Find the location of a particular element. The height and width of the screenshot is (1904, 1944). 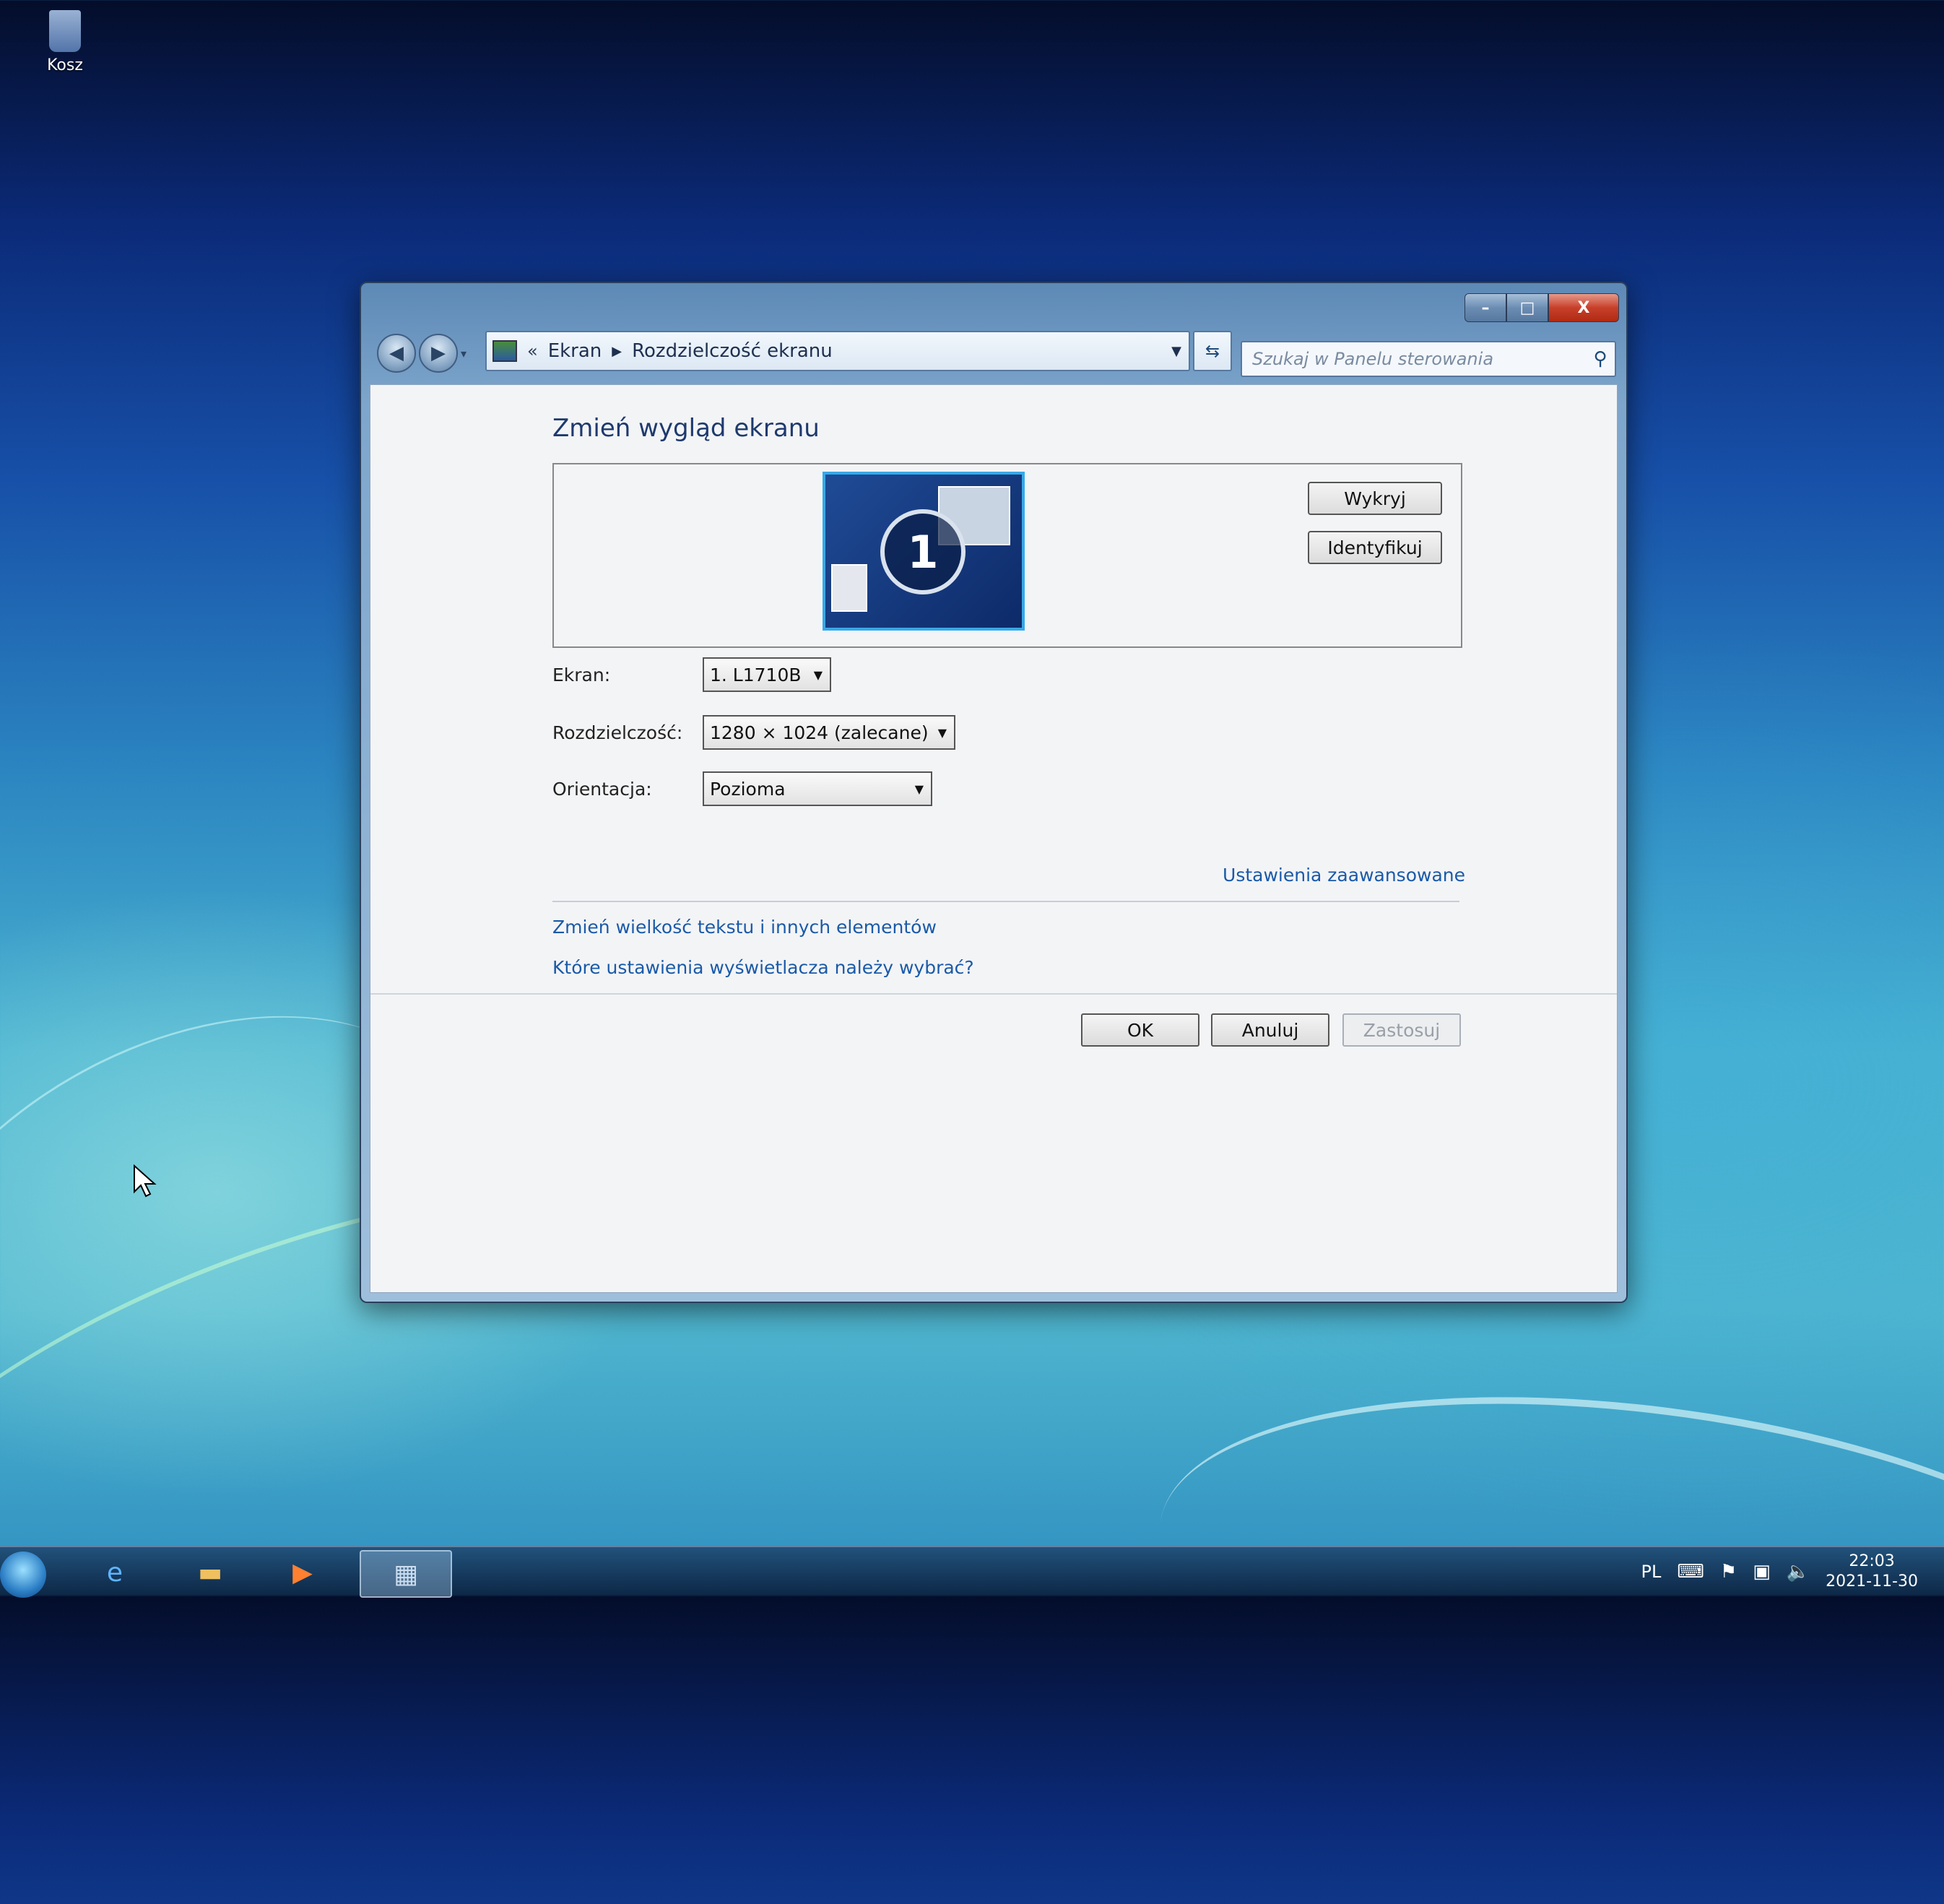

system-tray: PL ⌨ ⚑ ▣ 🔈 22:03 2021-11-30 is located at coordinates (1792, 1571).